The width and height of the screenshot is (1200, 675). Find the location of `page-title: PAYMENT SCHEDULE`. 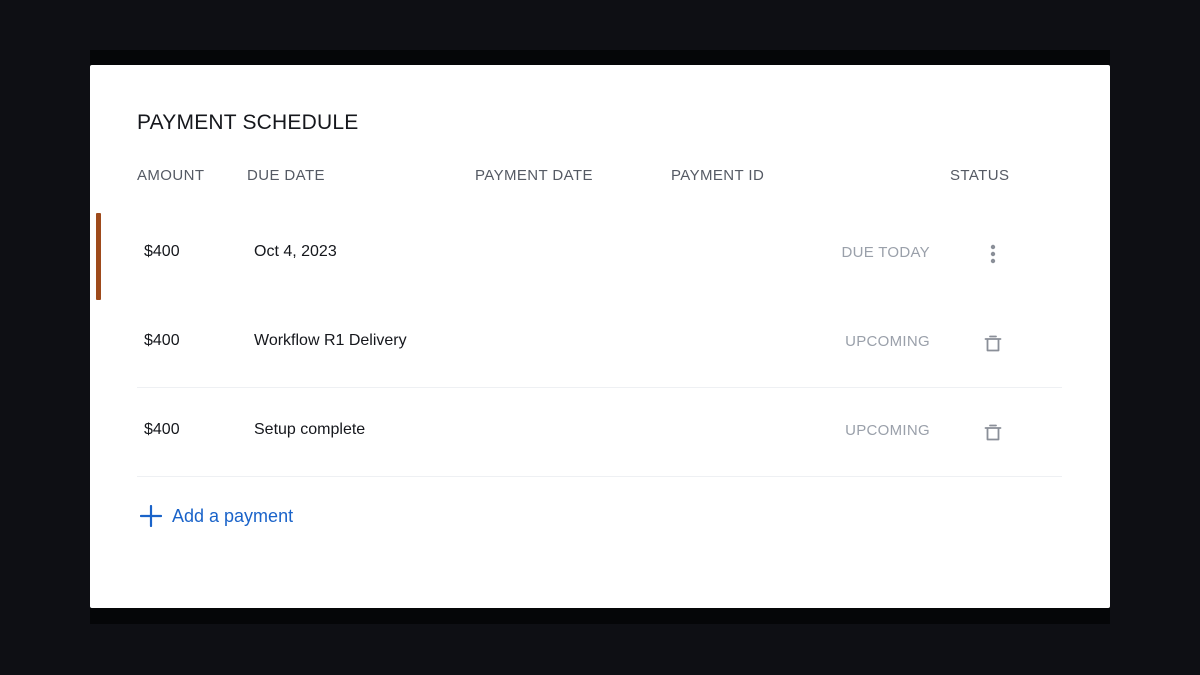

page-title: PAYMENT SCHEDULE is located at coordinates (248, 122).